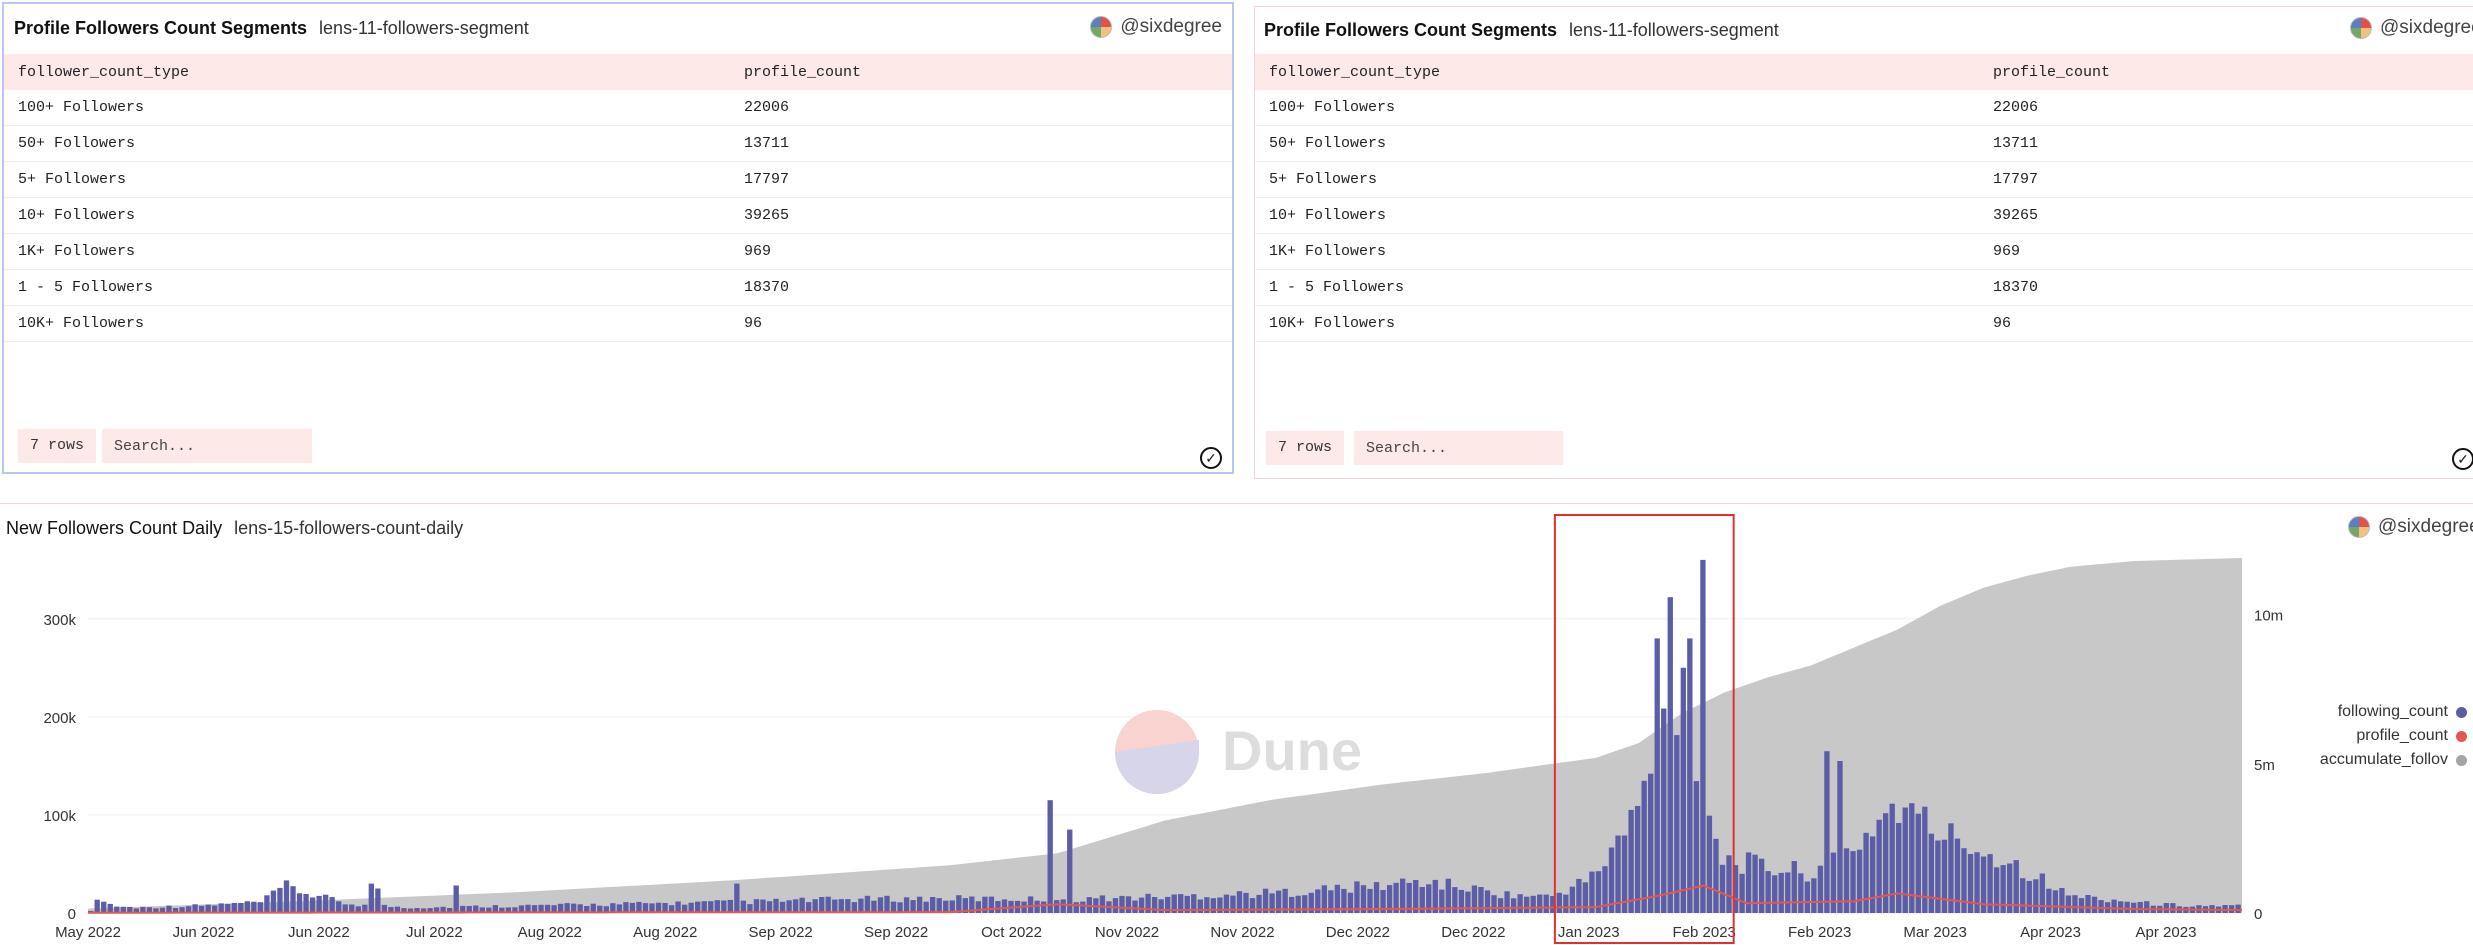 The width and height of the screenshot is (2473, 945). What do you see at coordinates (1473, 932) in the screenshot?
I see `x-tick-label: Dec 2022` at bounding box center [1473, 932].